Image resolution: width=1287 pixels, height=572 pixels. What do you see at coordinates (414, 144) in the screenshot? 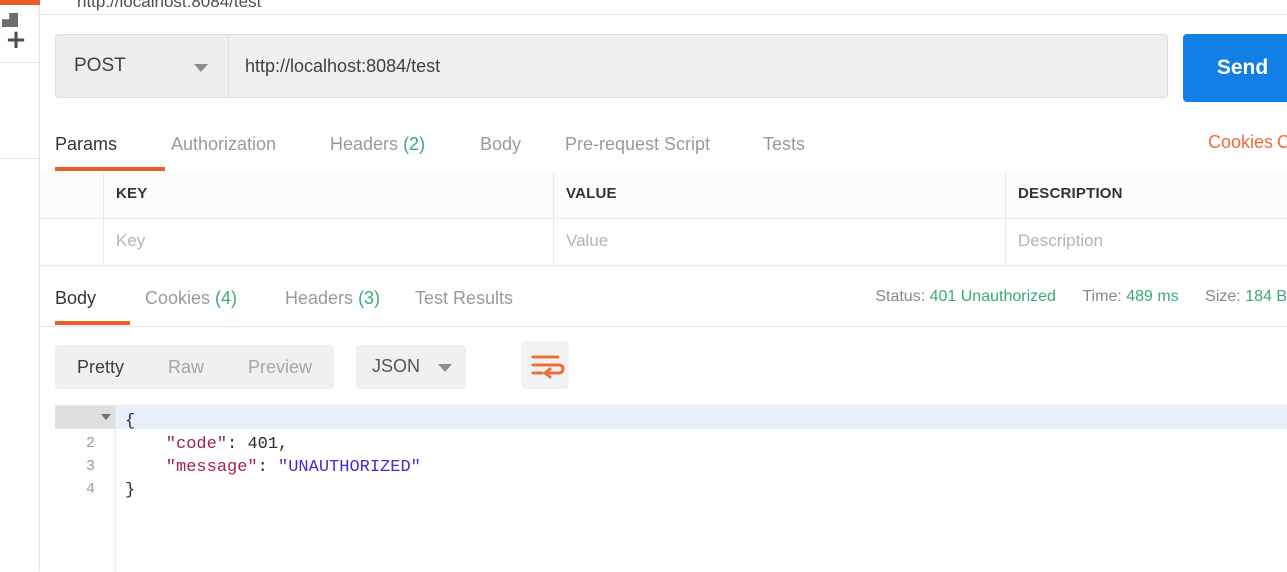
I see `tab-headers-count: (2)` at bounding box center [414, 144].